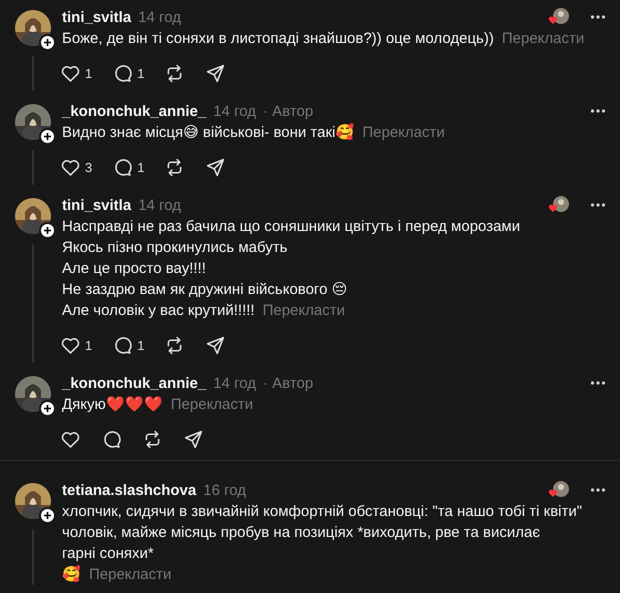 Image resolution: width=620 pixels, height=593 pixels. I want to click on comment-text: 🥰, so click(71, 574).